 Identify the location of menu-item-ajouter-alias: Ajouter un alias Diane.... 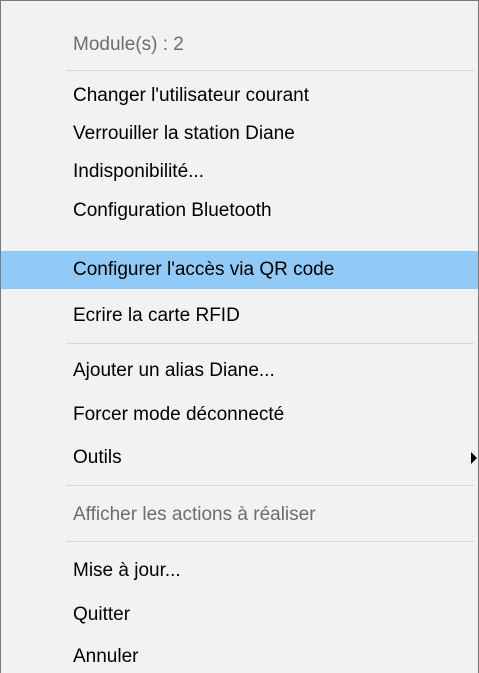
(239, 371).